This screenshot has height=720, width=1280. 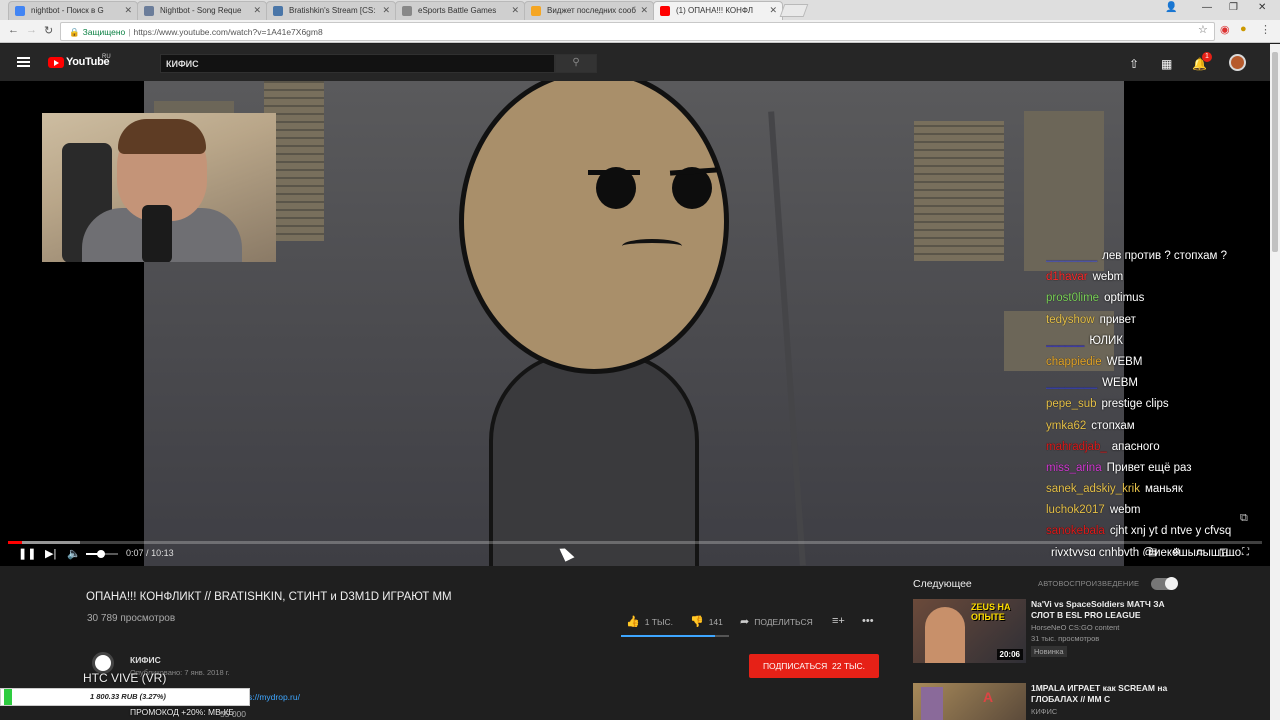 I want to click on account-avatar, so click(x=1237, y=62).